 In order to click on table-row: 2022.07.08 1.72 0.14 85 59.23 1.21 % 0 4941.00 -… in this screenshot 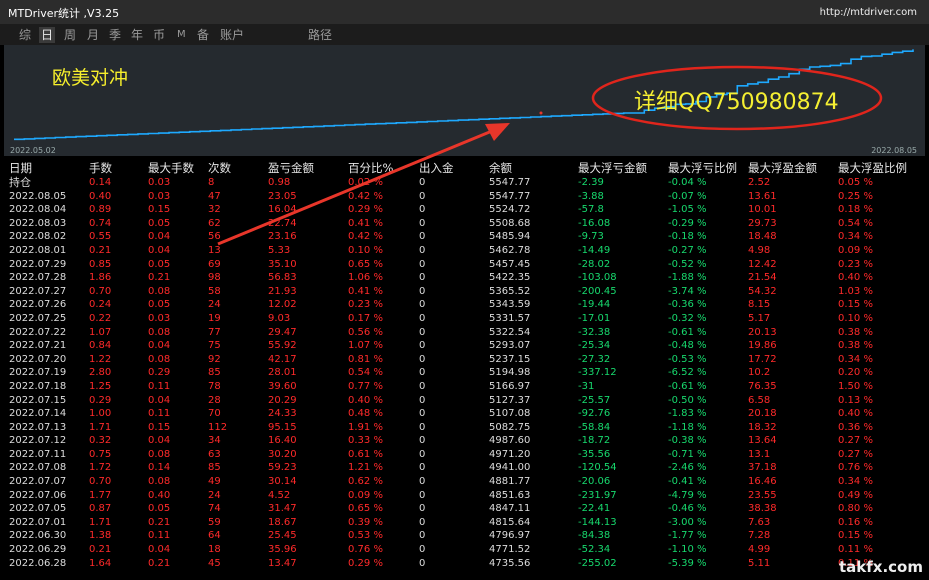, I will do `click(464, 468)`.